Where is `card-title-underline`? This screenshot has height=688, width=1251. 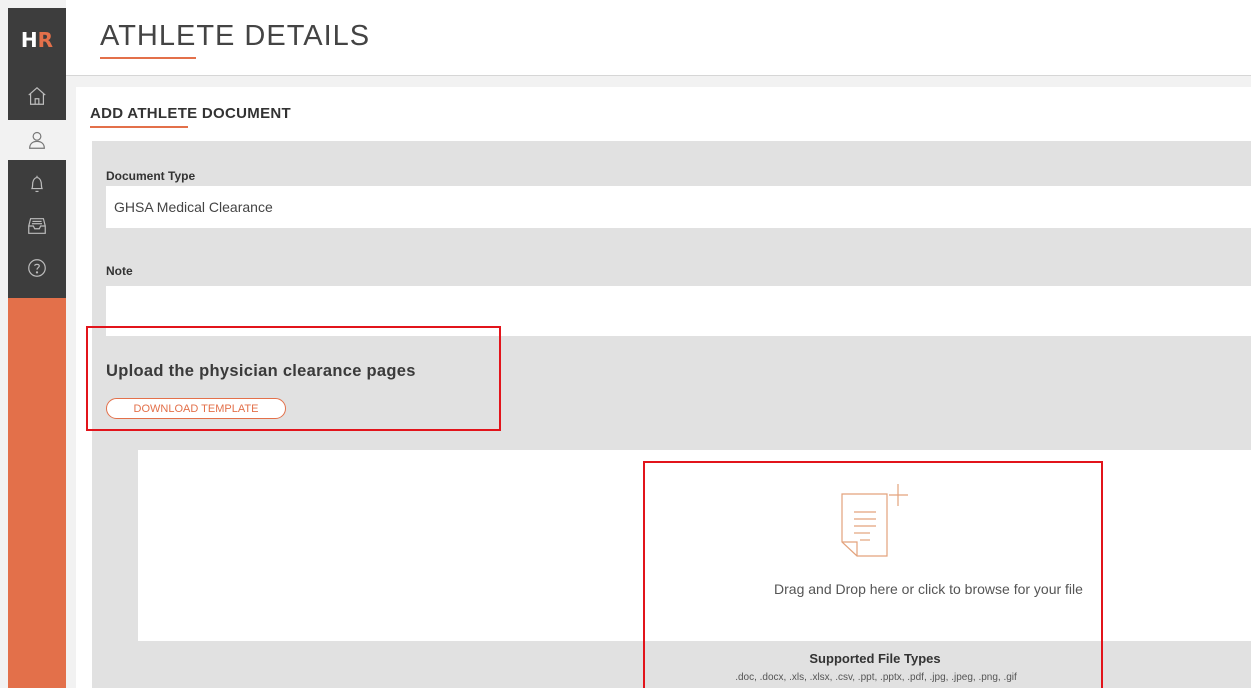
card-title-underline is located at coordinates (139, 127).